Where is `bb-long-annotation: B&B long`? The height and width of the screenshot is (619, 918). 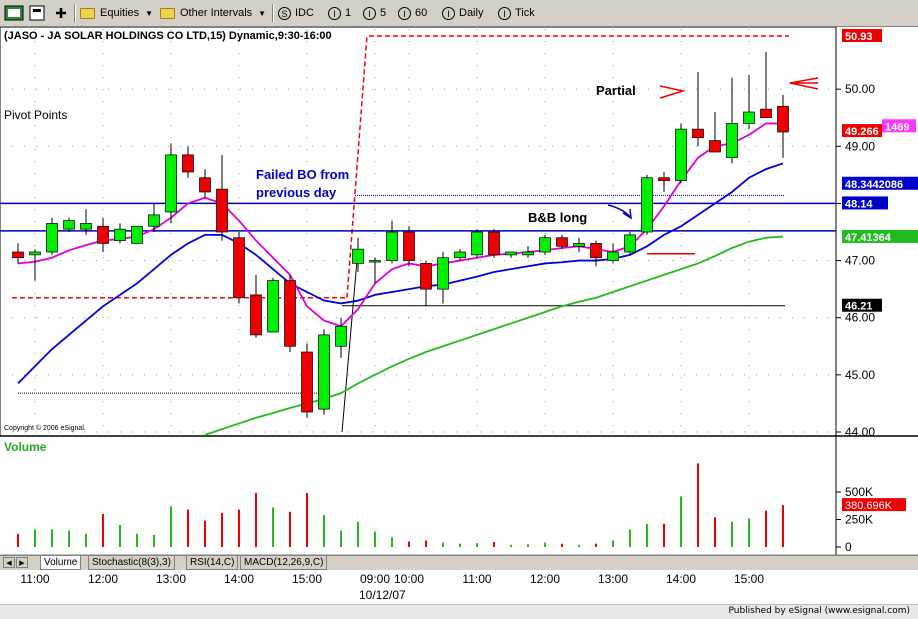 bb-long-annotation: B&B long is located at coordinates (557, 217).